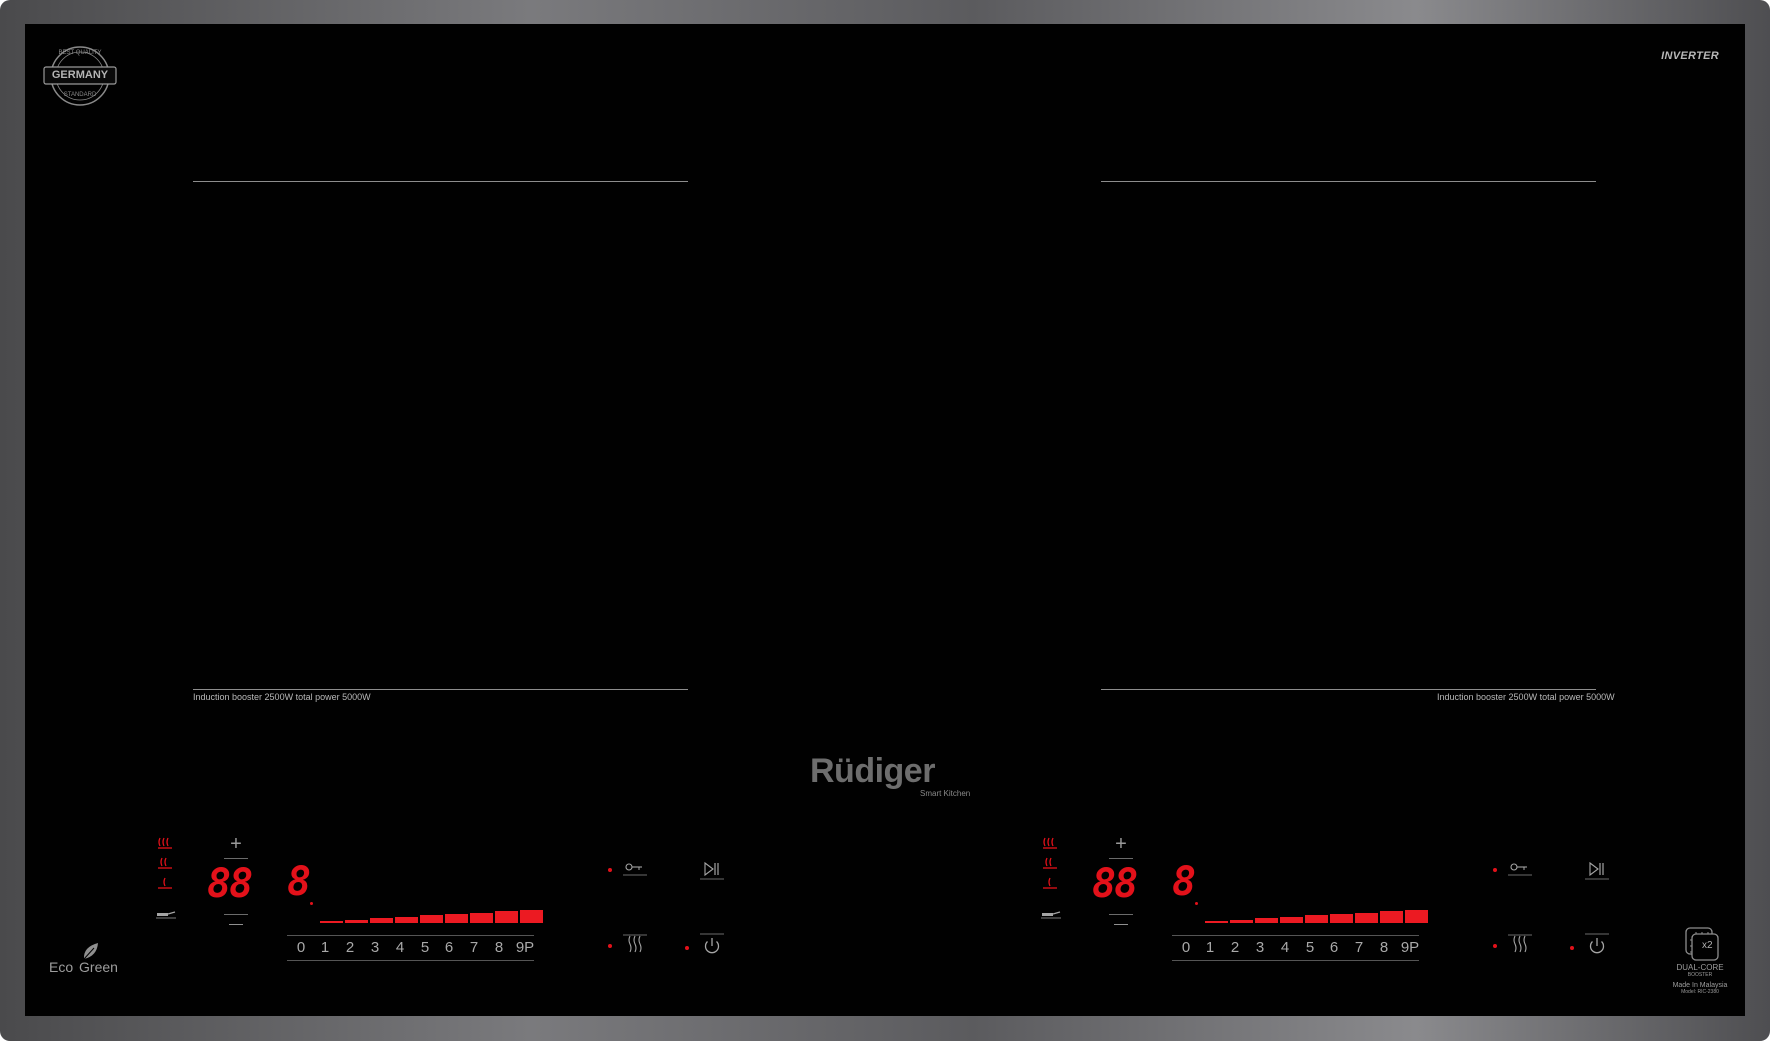 The image size is (1770, 1041). Describe the element at coordinates (1690, 56) in the screenshot. I see `inverter-logo: INVERTER` at that location.